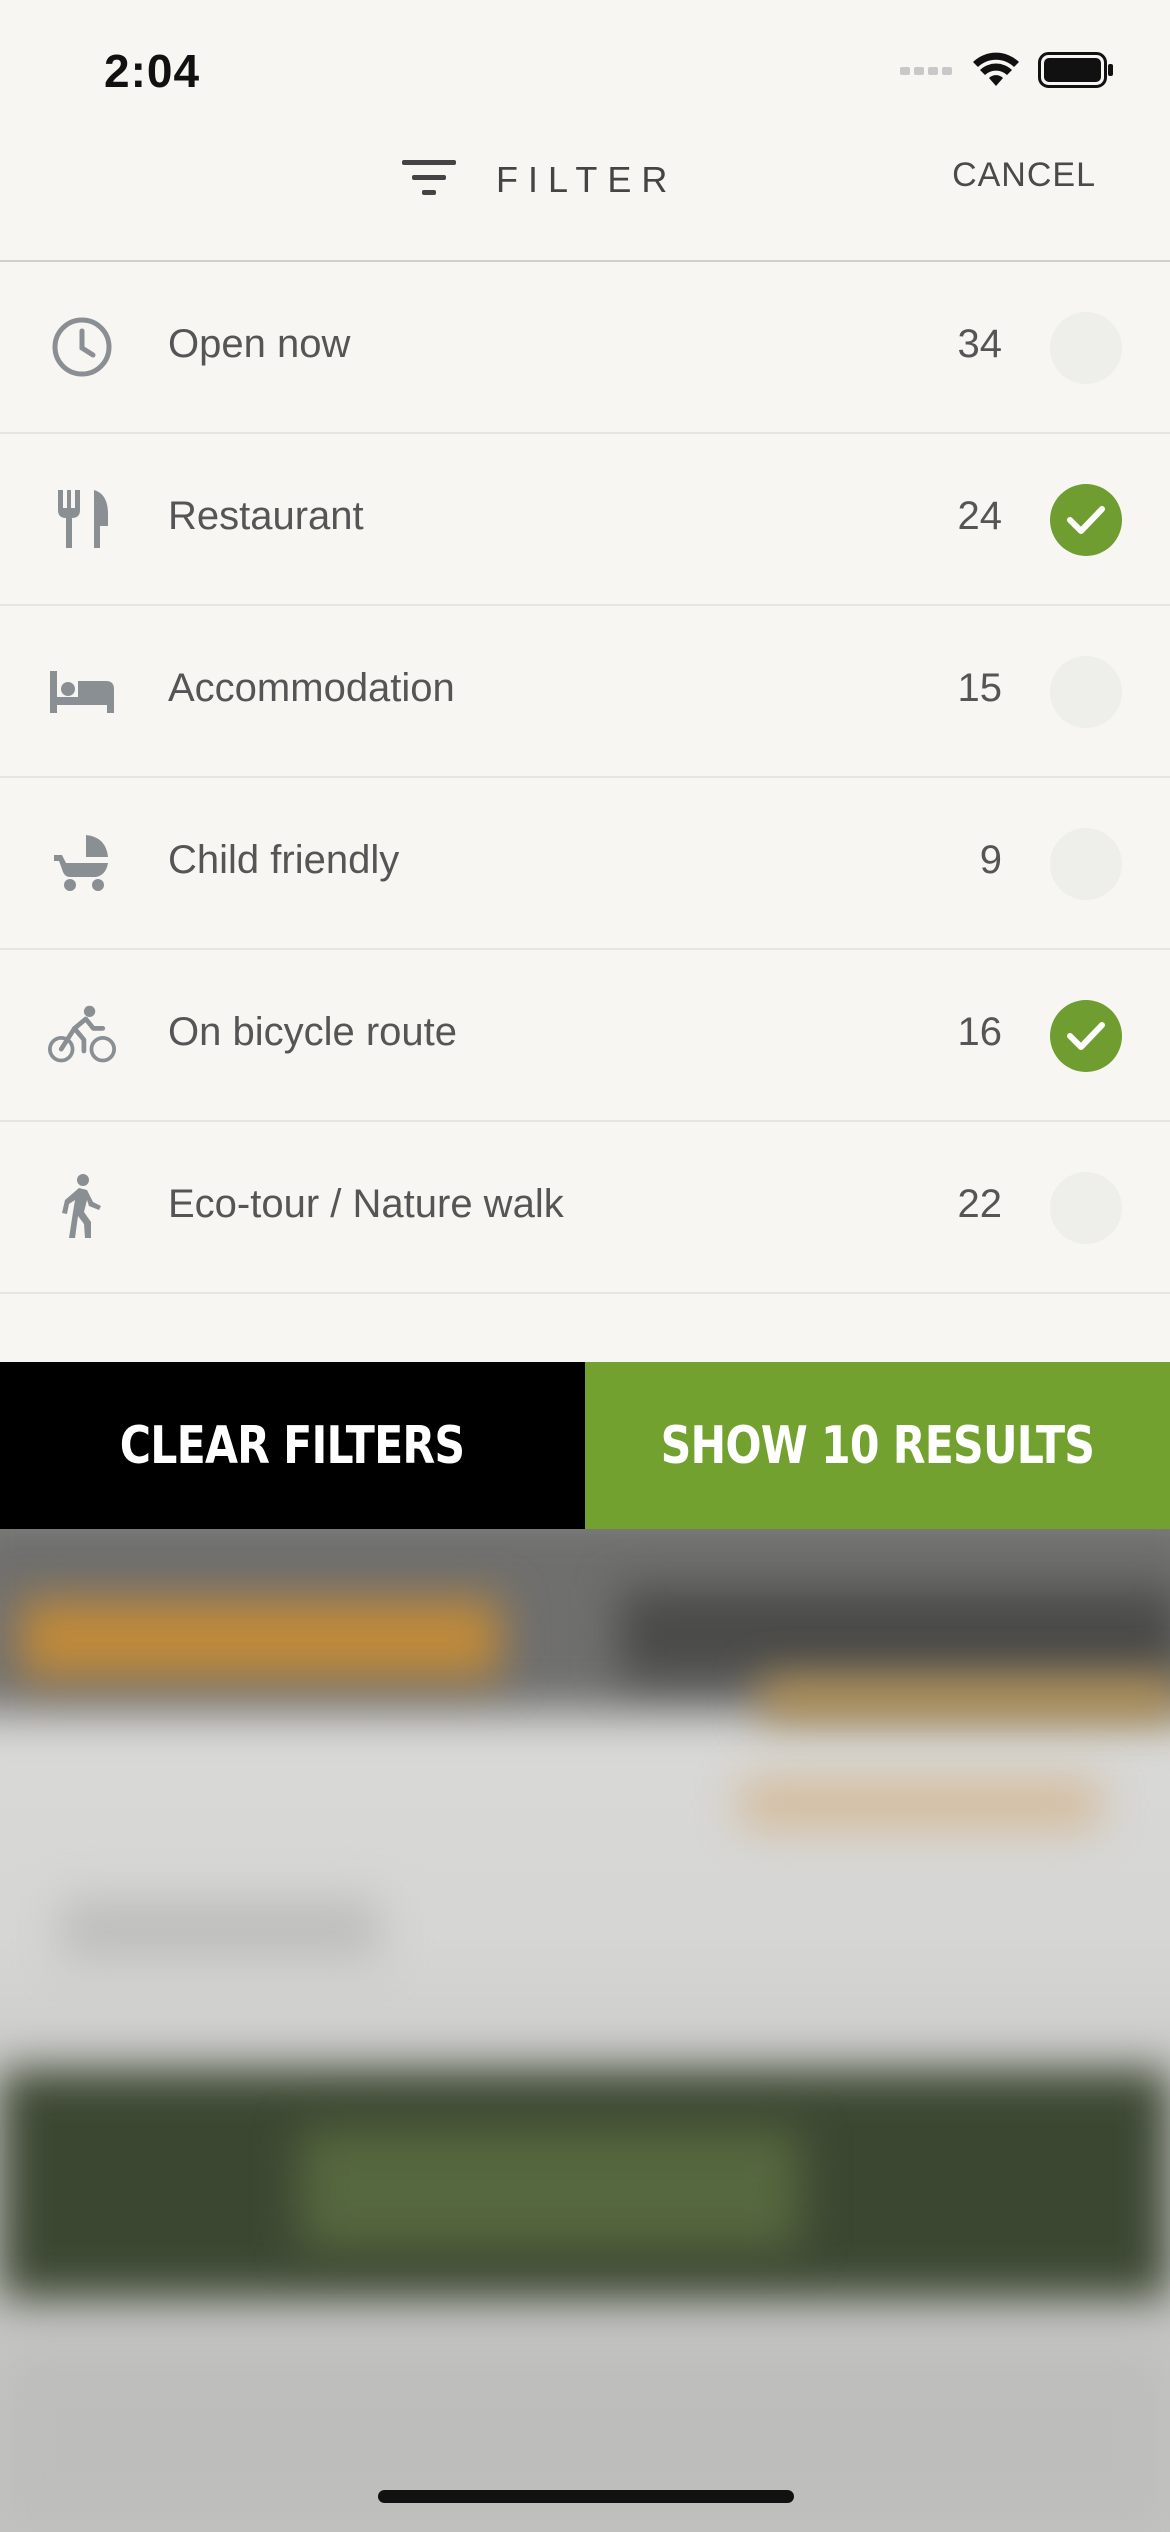 Image resolution: width=1170 pixels, height=2532 pixels. What do you see at coordinates (585, 520) in the screenshot?
I see `filter-row-restaurant: Restaurant 24` at bounding box center [585, 520].